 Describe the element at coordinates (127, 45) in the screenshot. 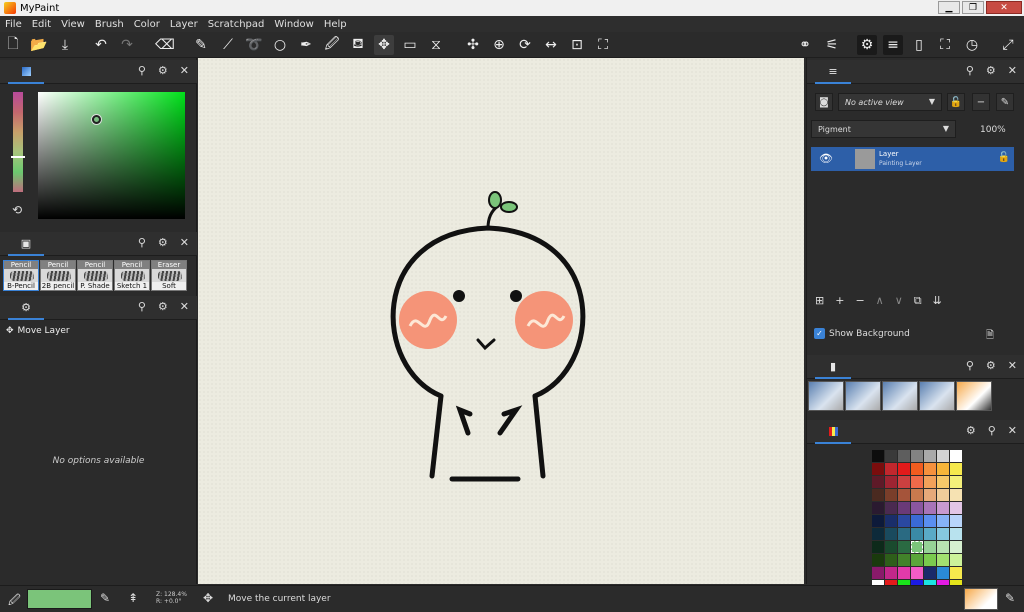

I see `redo-icon: ↷` at that location.